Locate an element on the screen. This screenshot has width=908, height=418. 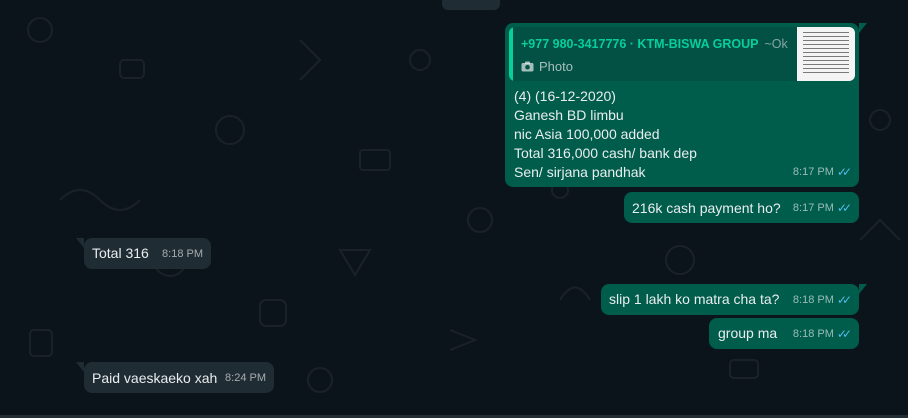
outgoing-message: 216k cash payment ho? 8:17 PM ✓✓ is located at coordinates (741, 207).